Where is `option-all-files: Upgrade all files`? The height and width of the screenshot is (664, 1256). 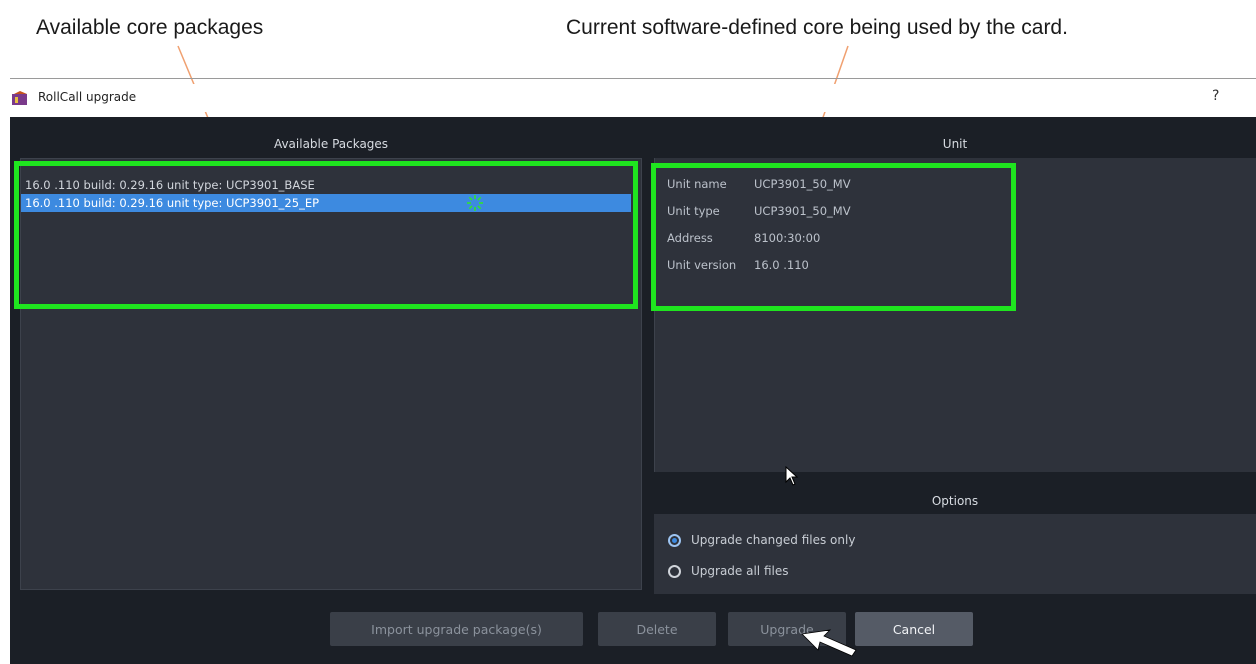
option-all-files: Upgrade all files is located at coordinates (728, 571).